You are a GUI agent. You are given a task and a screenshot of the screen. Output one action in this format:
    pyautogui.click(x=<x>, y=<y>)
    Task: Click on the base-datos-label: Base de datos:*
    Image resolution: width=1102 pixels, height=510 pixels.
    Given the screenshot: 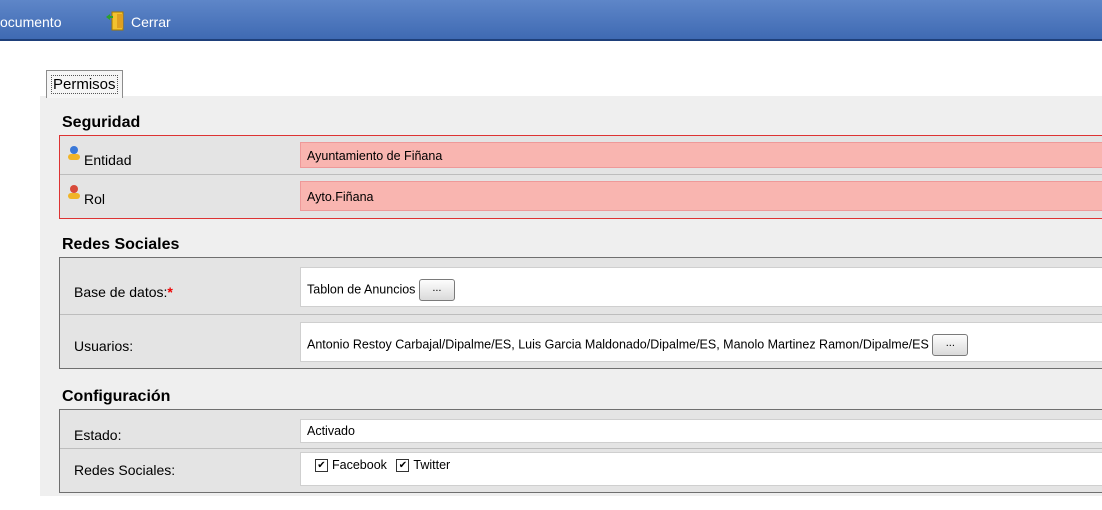 What is the action you would take?
    pyautogui.click(x=123, y=292)
    